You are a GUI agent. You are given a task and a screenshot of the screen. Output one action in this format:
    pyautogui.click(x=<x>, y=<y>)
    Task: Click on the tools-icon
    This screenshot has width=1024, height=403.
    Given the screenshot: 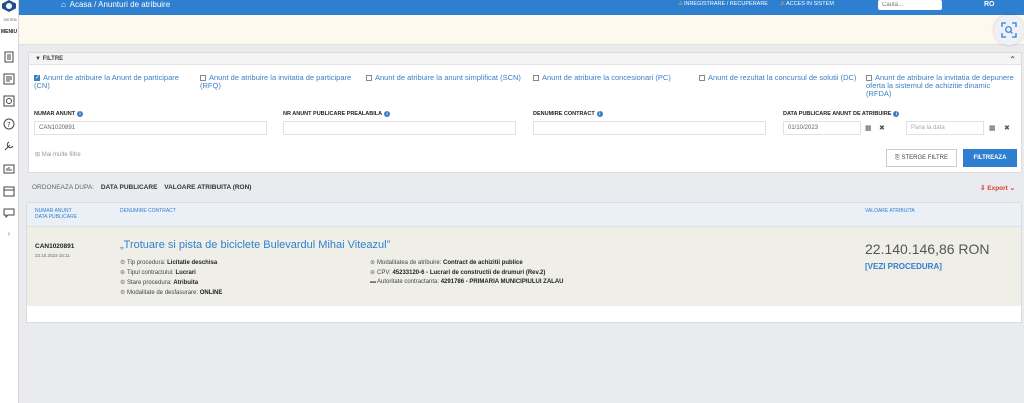 What is the action you would take?
    pyautogui.click(x=9, y=146)
    